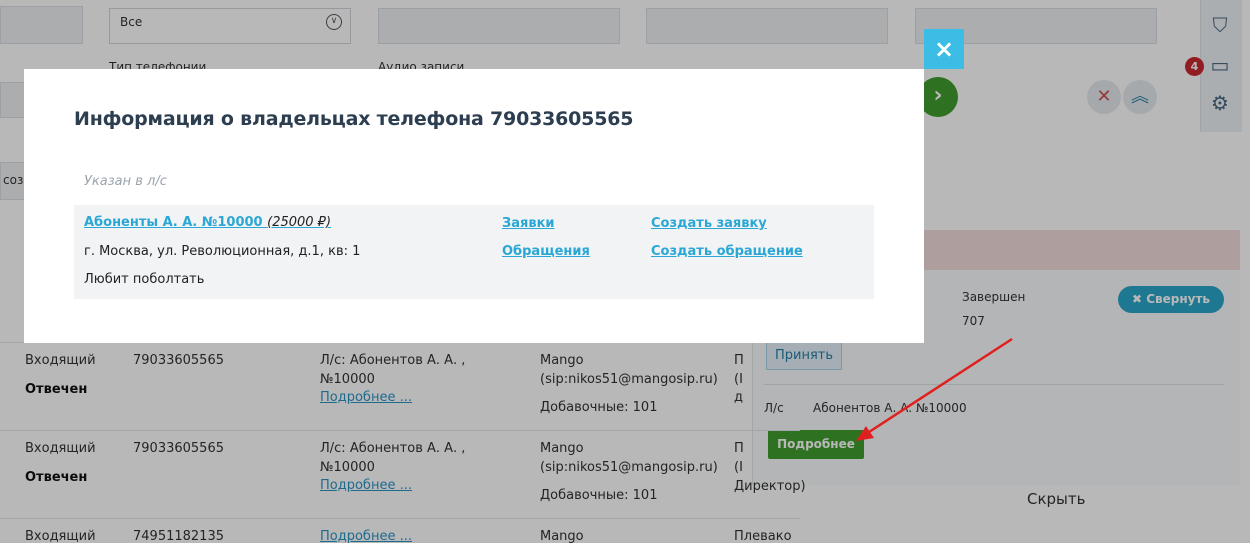 The width and height of the screenshot is (1250, 543). I want to click on owner-comment: Любит поболтать, so click(144, 279).